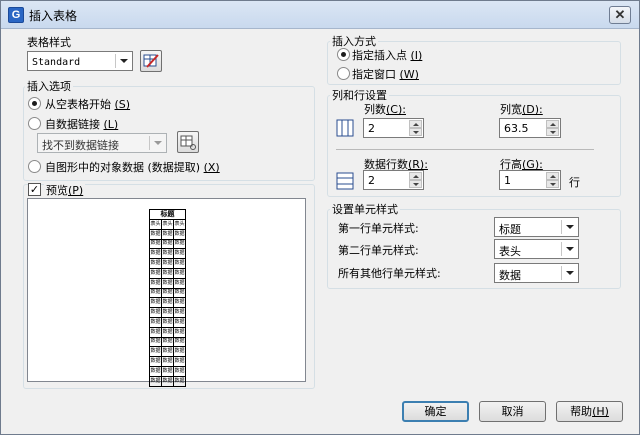 The image size is (640, 435). What do you see at coordinates (34, 189) in the screenshot?
I see `preview-checkbox: ✓` at bounding box center [34, 189].